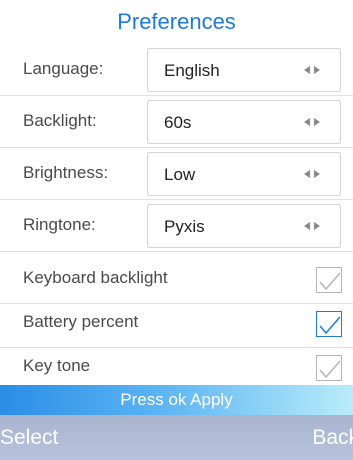 The height and width of the screenshot is (460, 353). What do you see at coordinates (176, 437) in the screenshot?
I see `softkey-bar: Select Back` at bounding box center [176, 437].